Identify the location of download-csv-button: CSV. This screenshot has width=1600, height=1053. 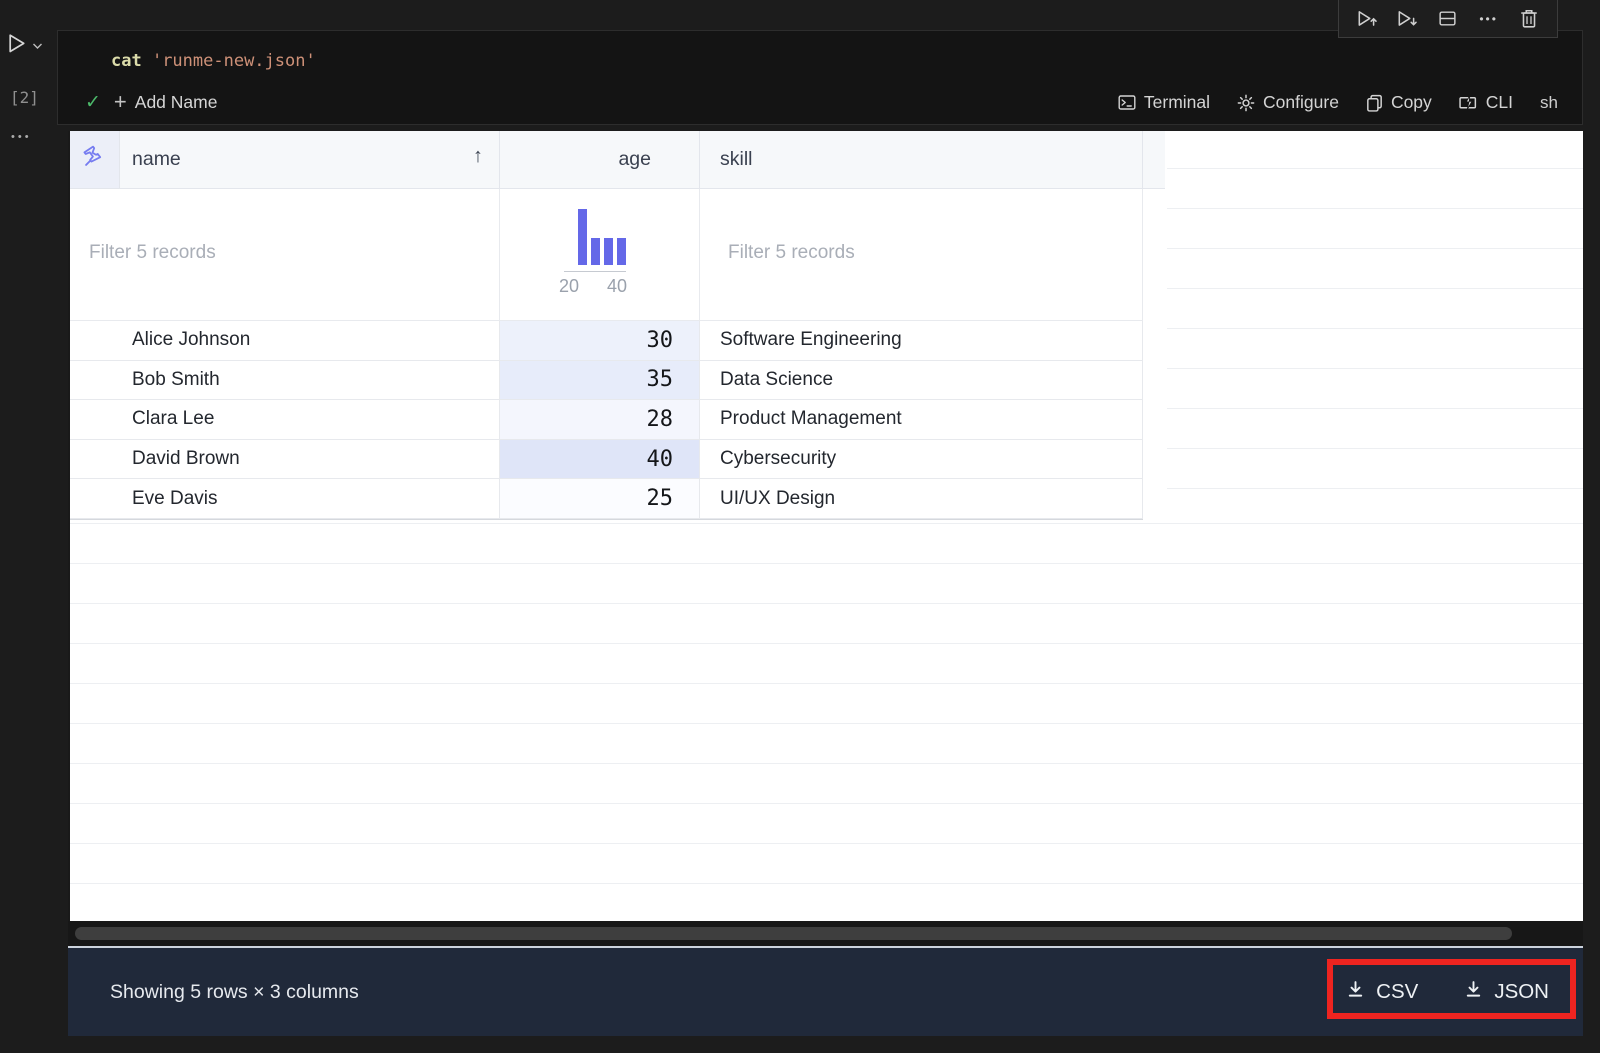
(1382, 992).